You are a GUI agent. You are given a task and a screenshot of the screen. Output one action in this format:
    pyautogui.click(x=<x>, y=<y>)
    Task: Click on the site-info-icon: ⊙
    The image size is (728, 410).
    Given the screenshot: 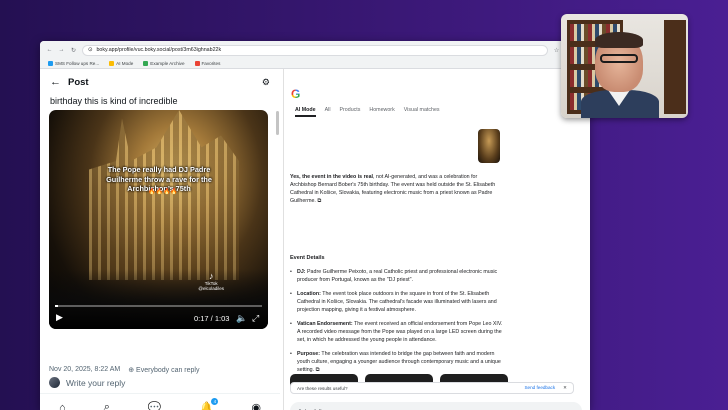 What is the action you would take?
    pyautogui.click(x=90, y=50)
    